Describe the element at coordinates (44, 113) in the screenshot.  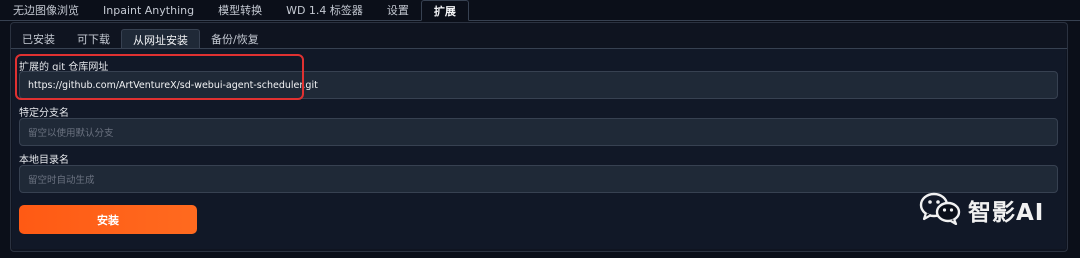
I see `branch-name-label: 特定分支名` at that location.